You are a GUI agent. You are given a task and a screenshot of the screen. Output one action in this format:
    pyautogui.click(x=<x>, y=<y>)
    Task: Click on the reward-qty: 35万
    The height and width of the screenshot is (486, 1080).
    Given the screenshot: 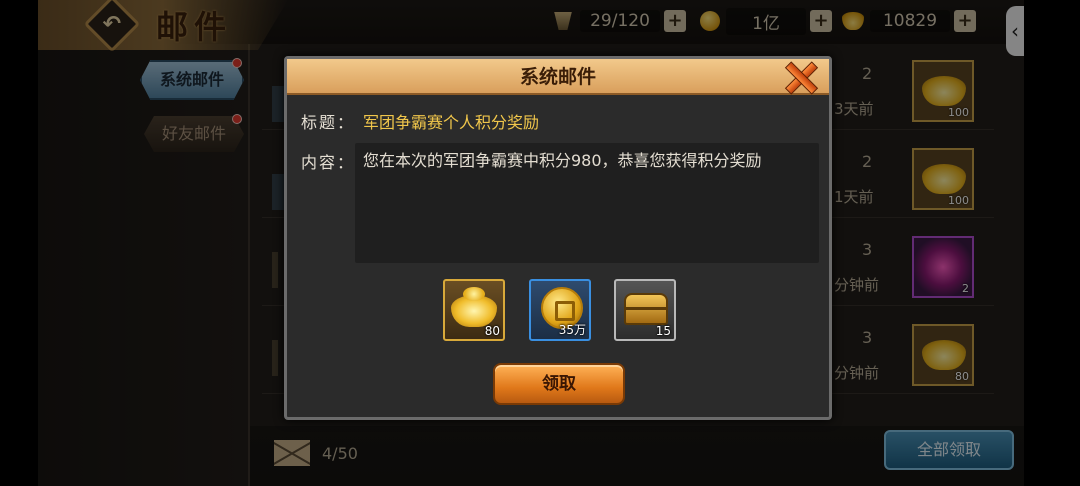 What is the action you would take?
    pyautogui.click(x=572, y=330)
    